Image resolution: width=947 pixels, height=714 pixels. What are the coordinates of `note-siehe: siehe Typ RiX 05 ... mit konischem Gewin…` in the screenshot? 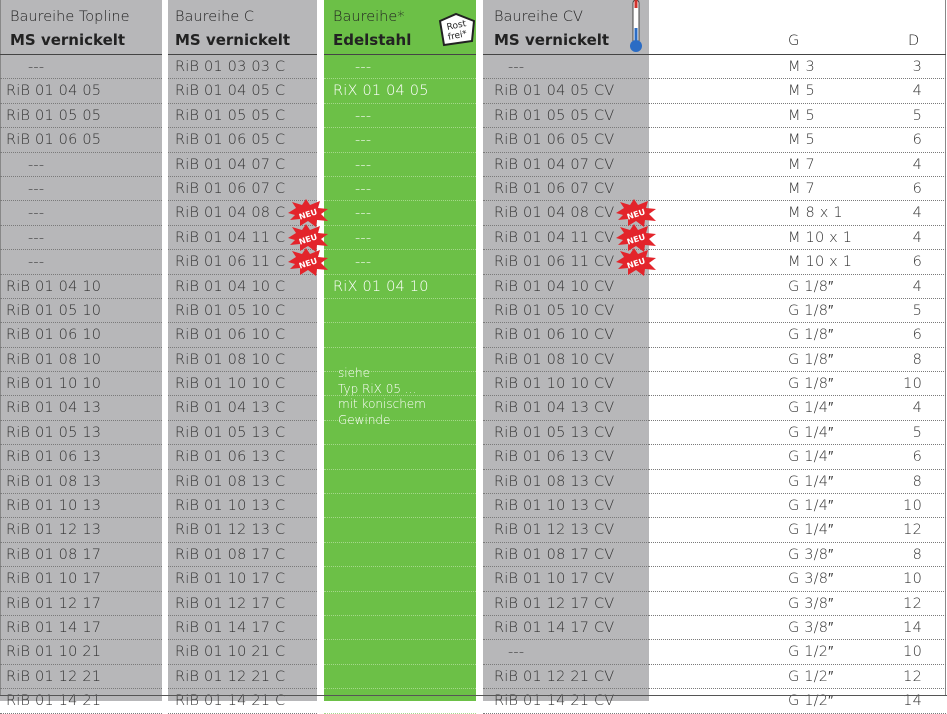 It's located at (382, 397).